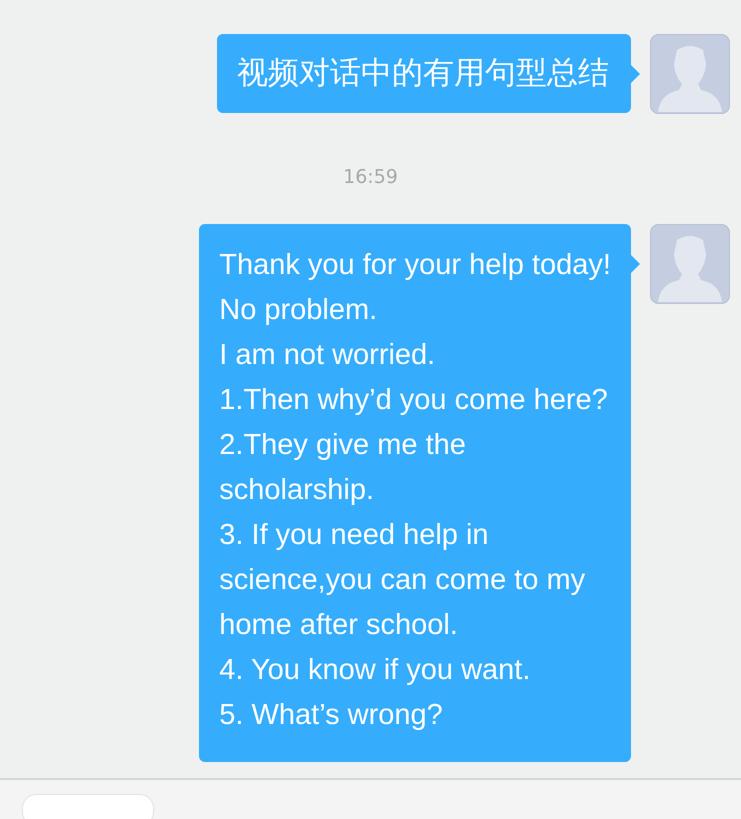  Describe the element at coordinates (370, 177) in the screenshot. I see `timestamp: 16:59` at that location.